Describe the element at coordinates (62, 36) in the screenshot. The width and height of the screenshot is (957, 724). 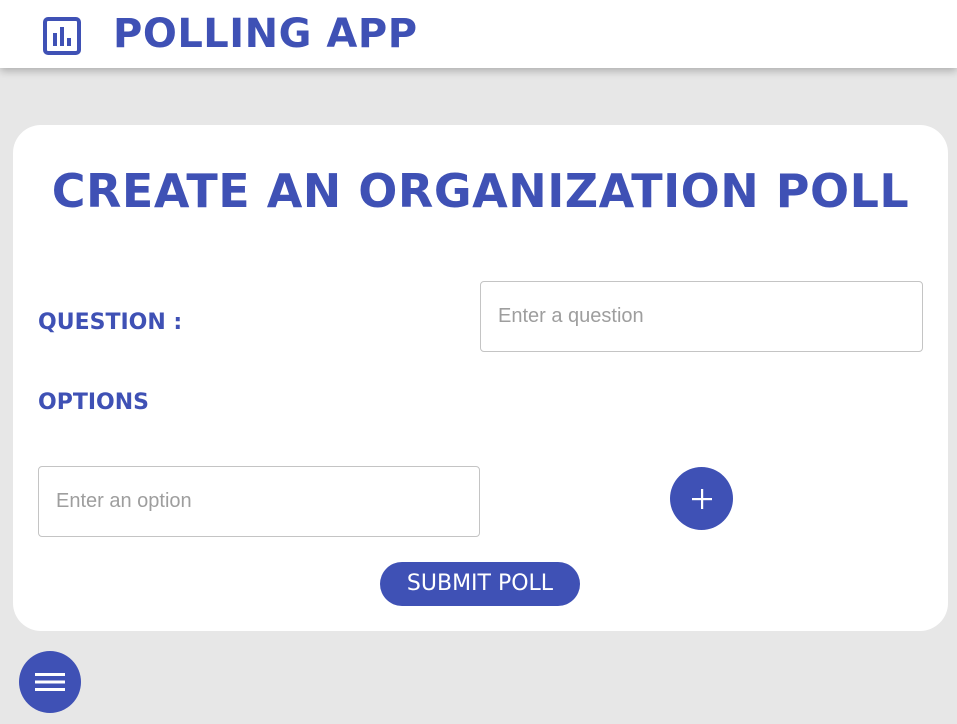
I see `poll-chart-icon` at that location.